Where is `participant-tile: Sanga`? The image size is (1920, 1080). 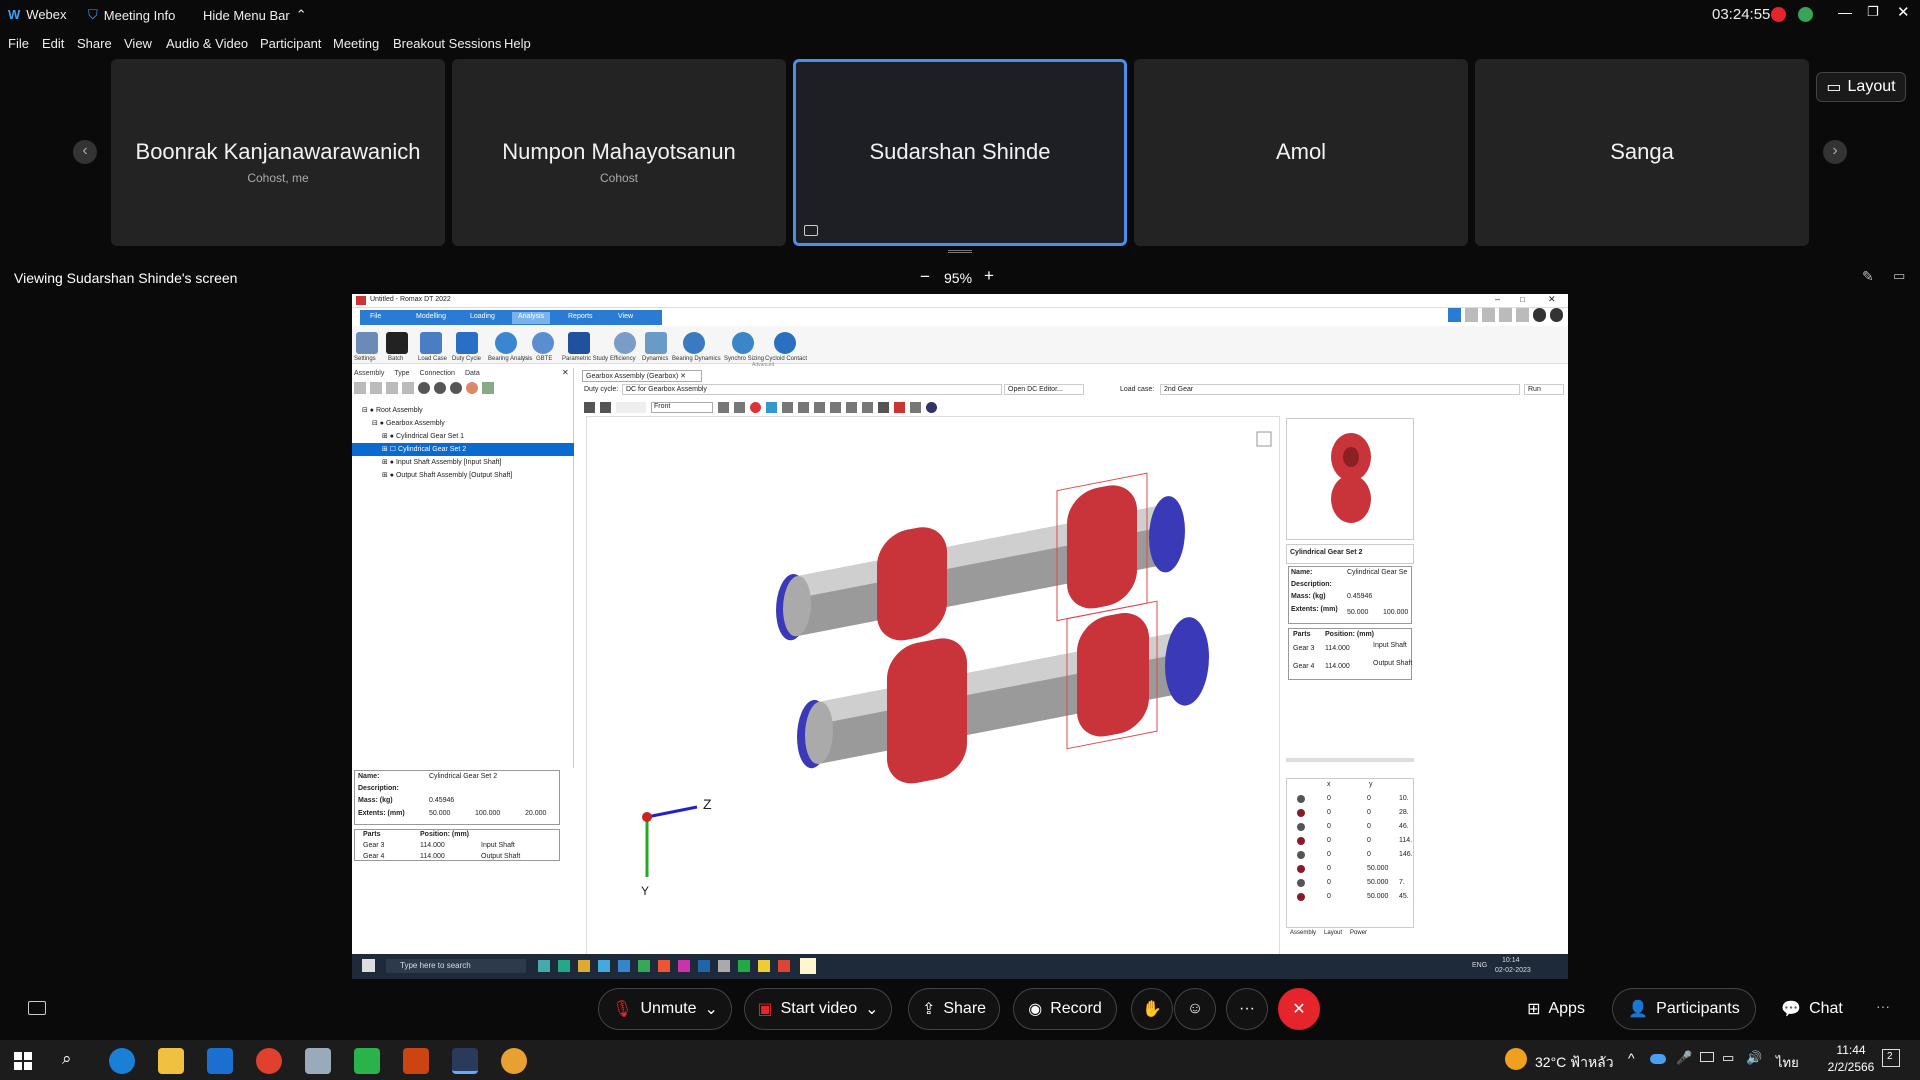
participant-tile: Sanga is located at coordinates (1642, 152).